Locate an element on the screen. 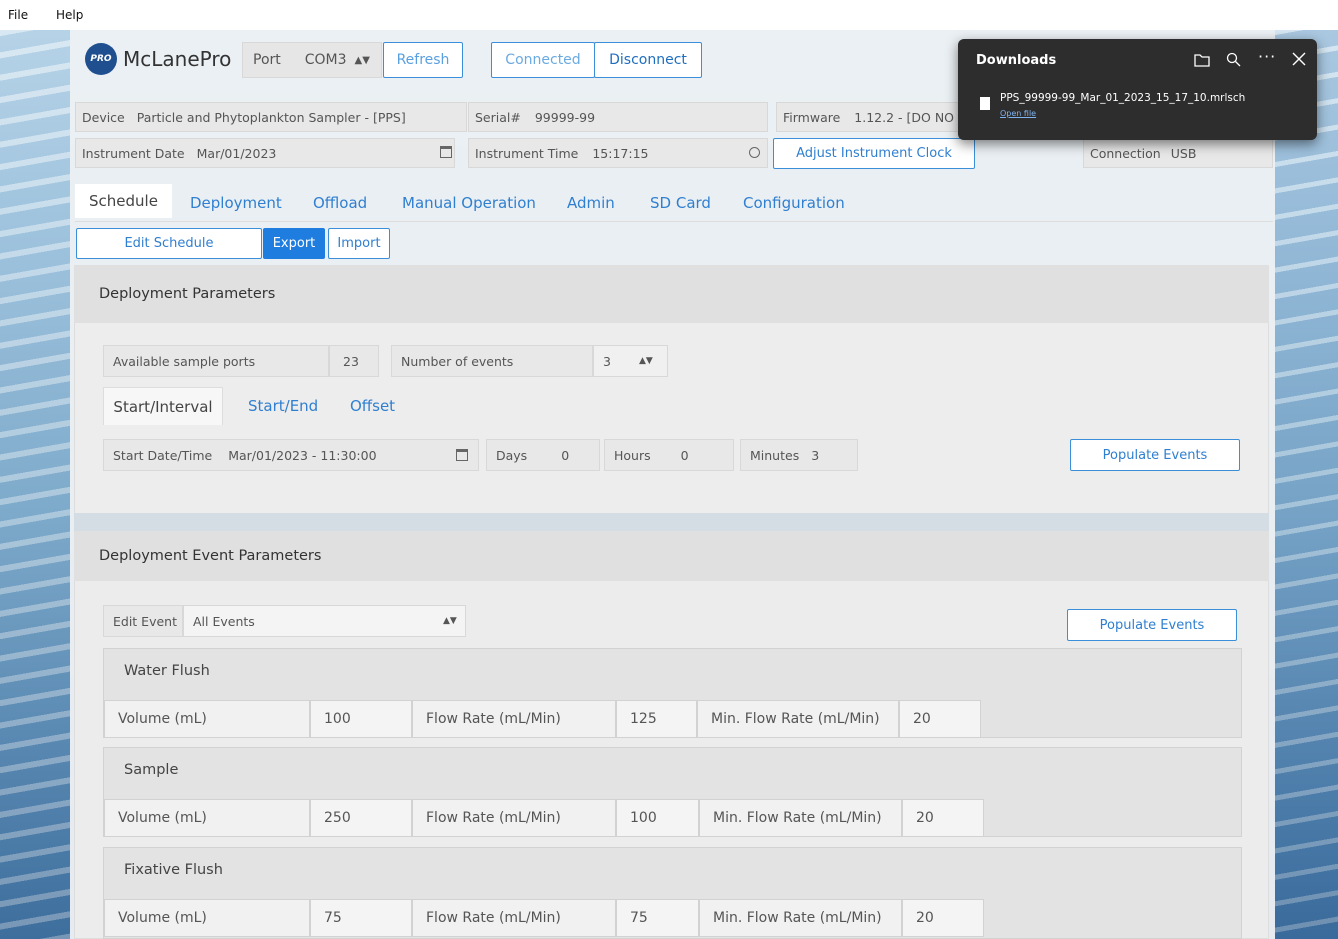  event-parameters-title: Deployment Event Parameters is located at coordinates (671, 556).